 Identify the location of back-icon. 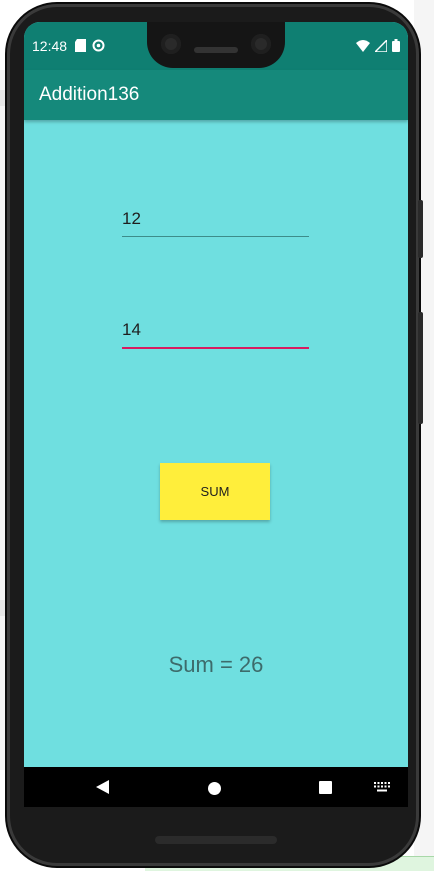
(102, 787).